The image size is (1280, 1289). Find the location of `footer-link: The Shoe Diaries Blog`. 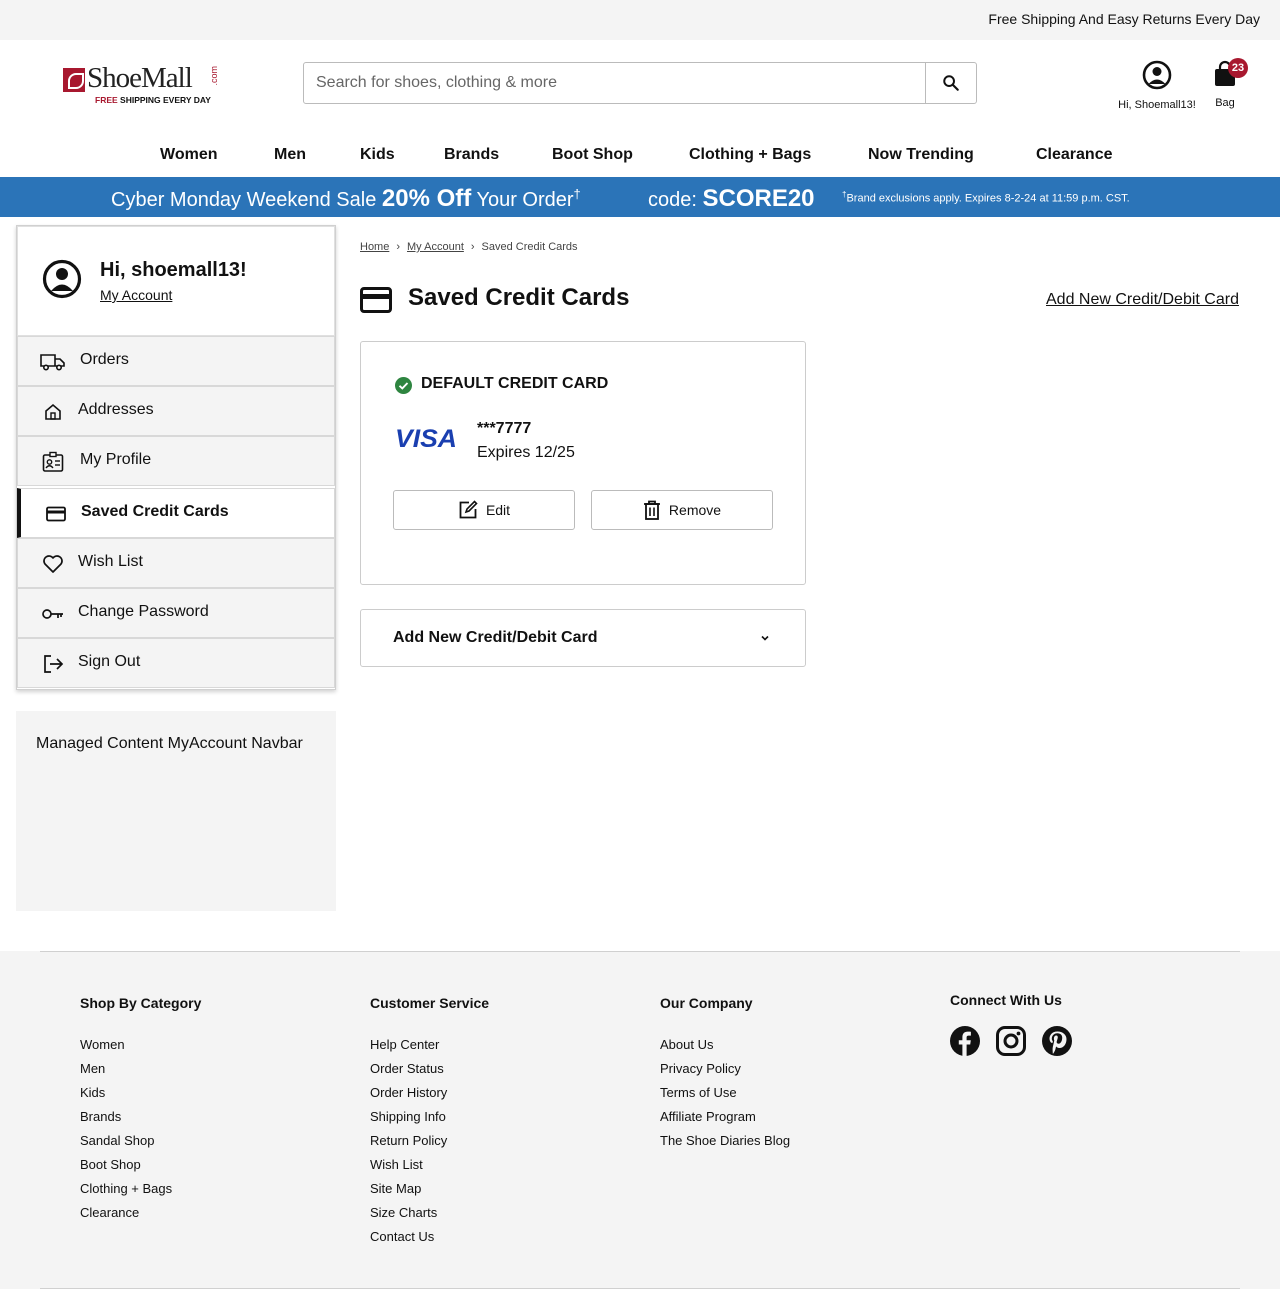

footer-link: The Shoe Diaries Blog is located at coordinates (725, 1141).